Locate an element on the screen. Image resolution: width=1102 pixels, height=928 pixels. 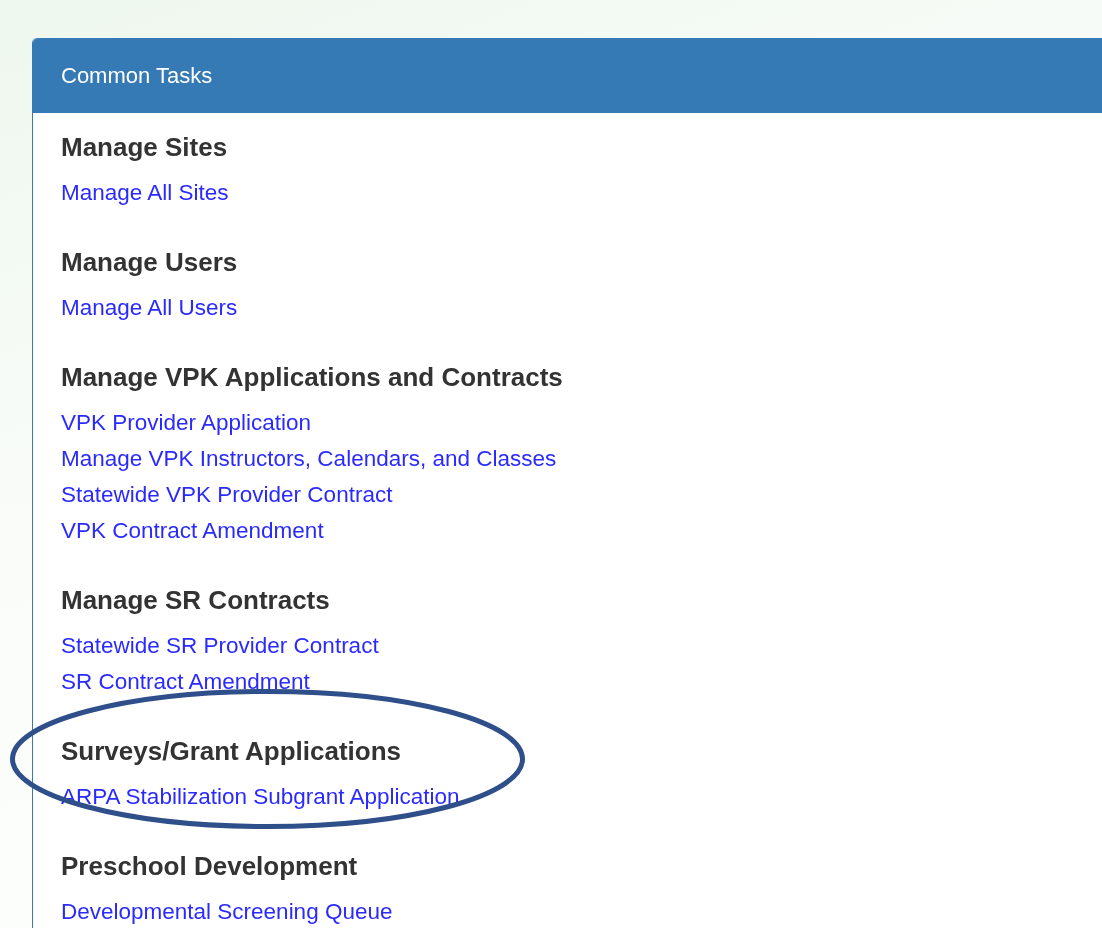
task-link: Manage All Sites is located at coordinates (145, 193).